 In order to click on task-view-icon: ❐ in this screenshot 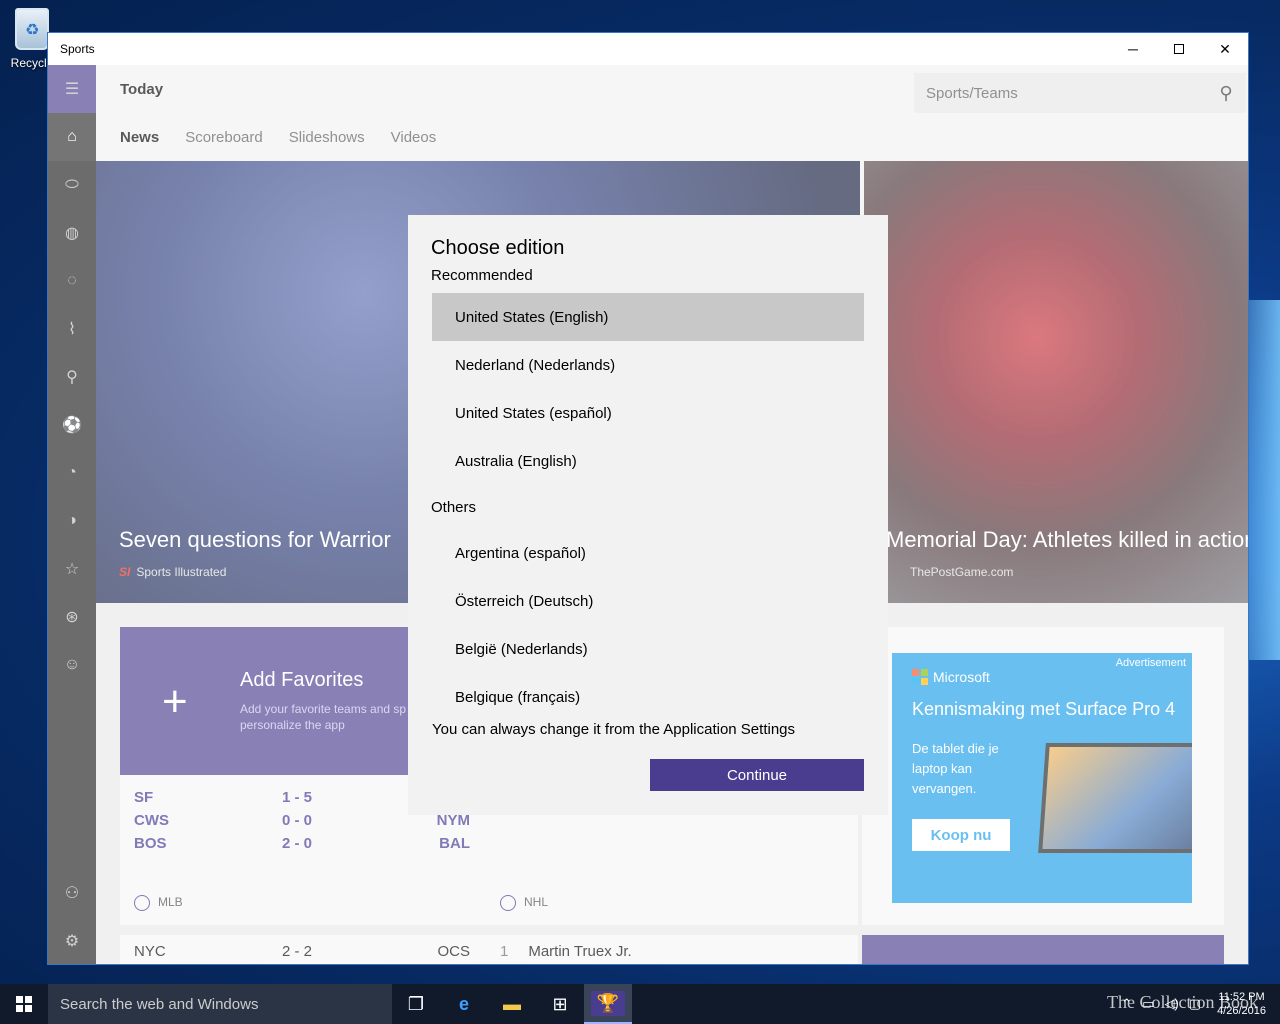, I will do `click(416, 1003)`.